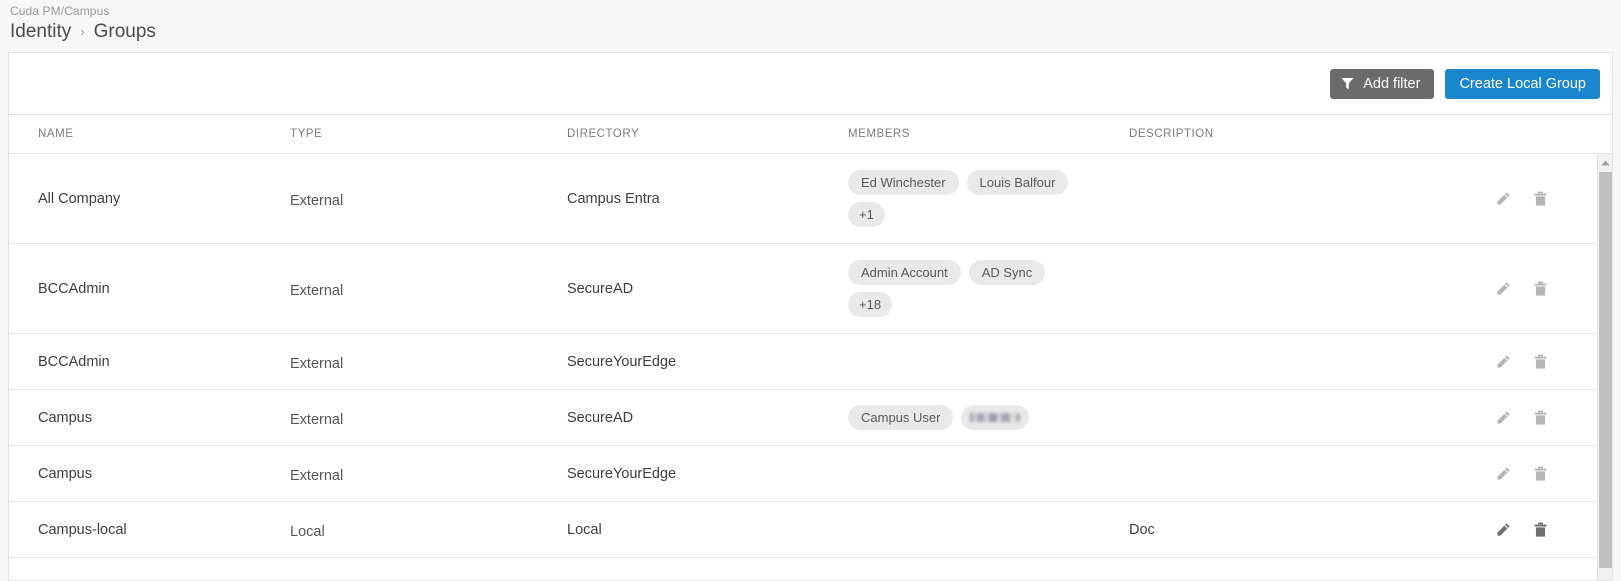 The width and height of the screenshot is (1621, 581). I want to click on cell-group-members: Admin Account AD Sync +18, so click(988, 288).